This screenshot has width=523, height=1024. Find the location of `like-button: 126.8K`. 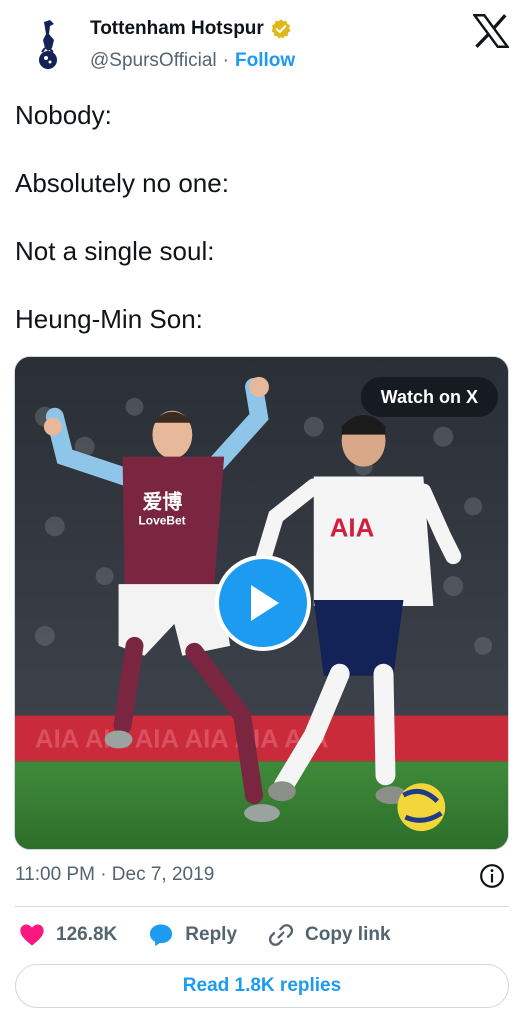

like-button: 126.8K is located at coordinates (67, 935).